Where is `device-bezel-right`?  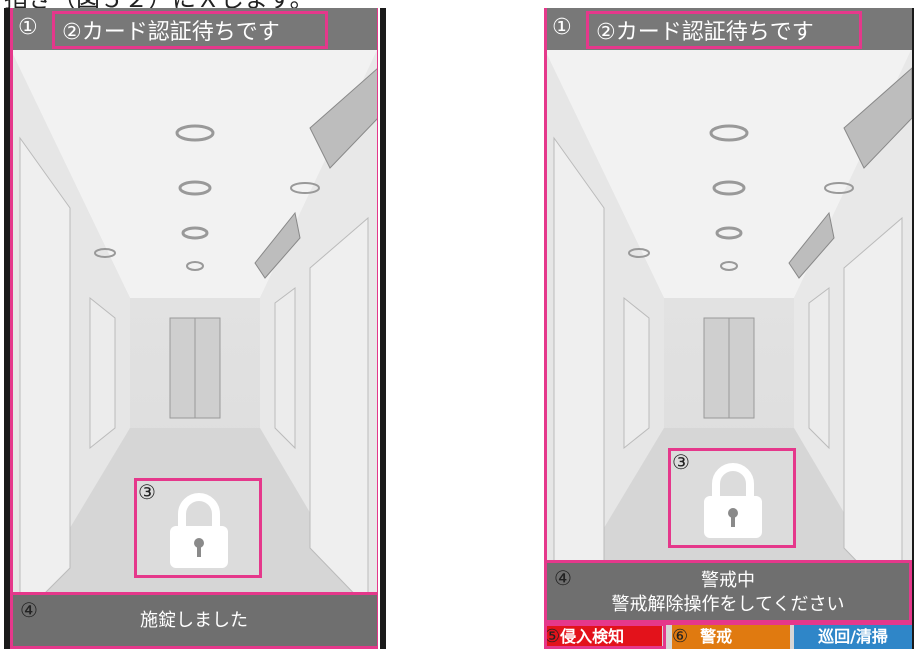
device-bezel-right is located at coordinates (383, 328).